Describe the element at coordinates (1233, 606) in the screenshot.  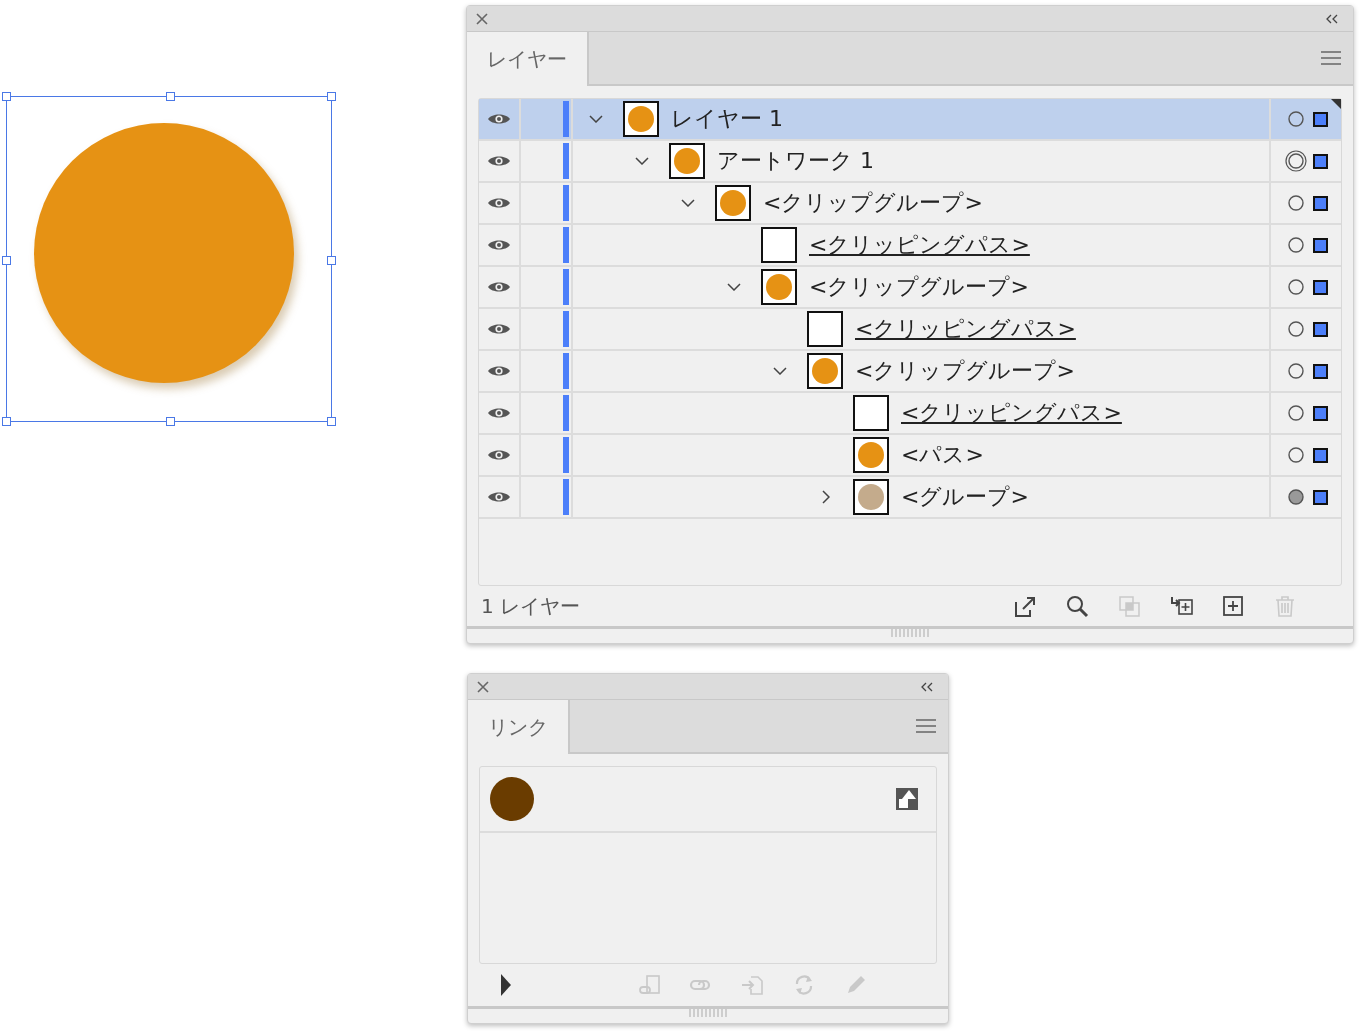
I see `add-box-icon` at that location.